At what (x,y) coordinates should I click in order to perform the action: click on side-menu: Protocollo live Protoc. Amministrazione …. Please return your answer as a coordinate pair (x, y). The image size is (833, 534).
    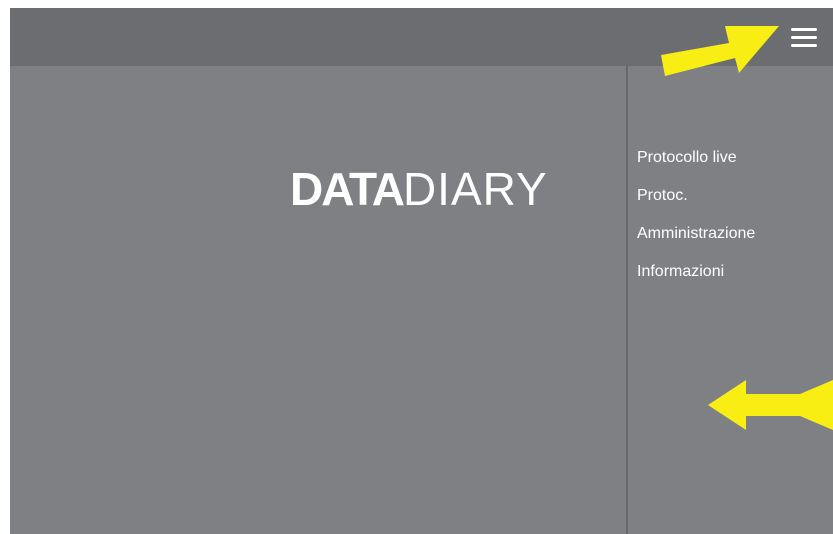
    Looking at the image, I should click on (735, 224).